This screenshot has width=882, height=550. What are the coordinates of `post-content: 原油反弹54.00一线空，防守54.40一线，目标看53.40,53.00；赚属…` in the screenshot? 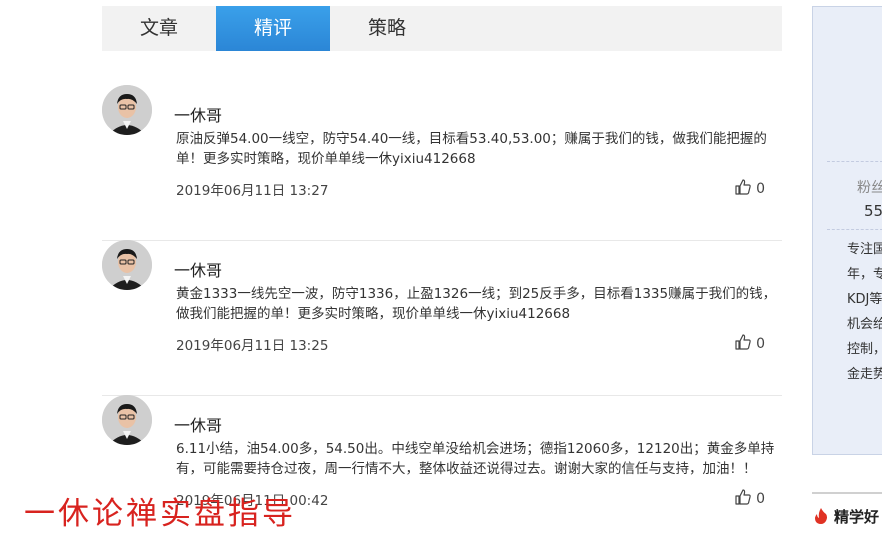 It's located at (471, 149).